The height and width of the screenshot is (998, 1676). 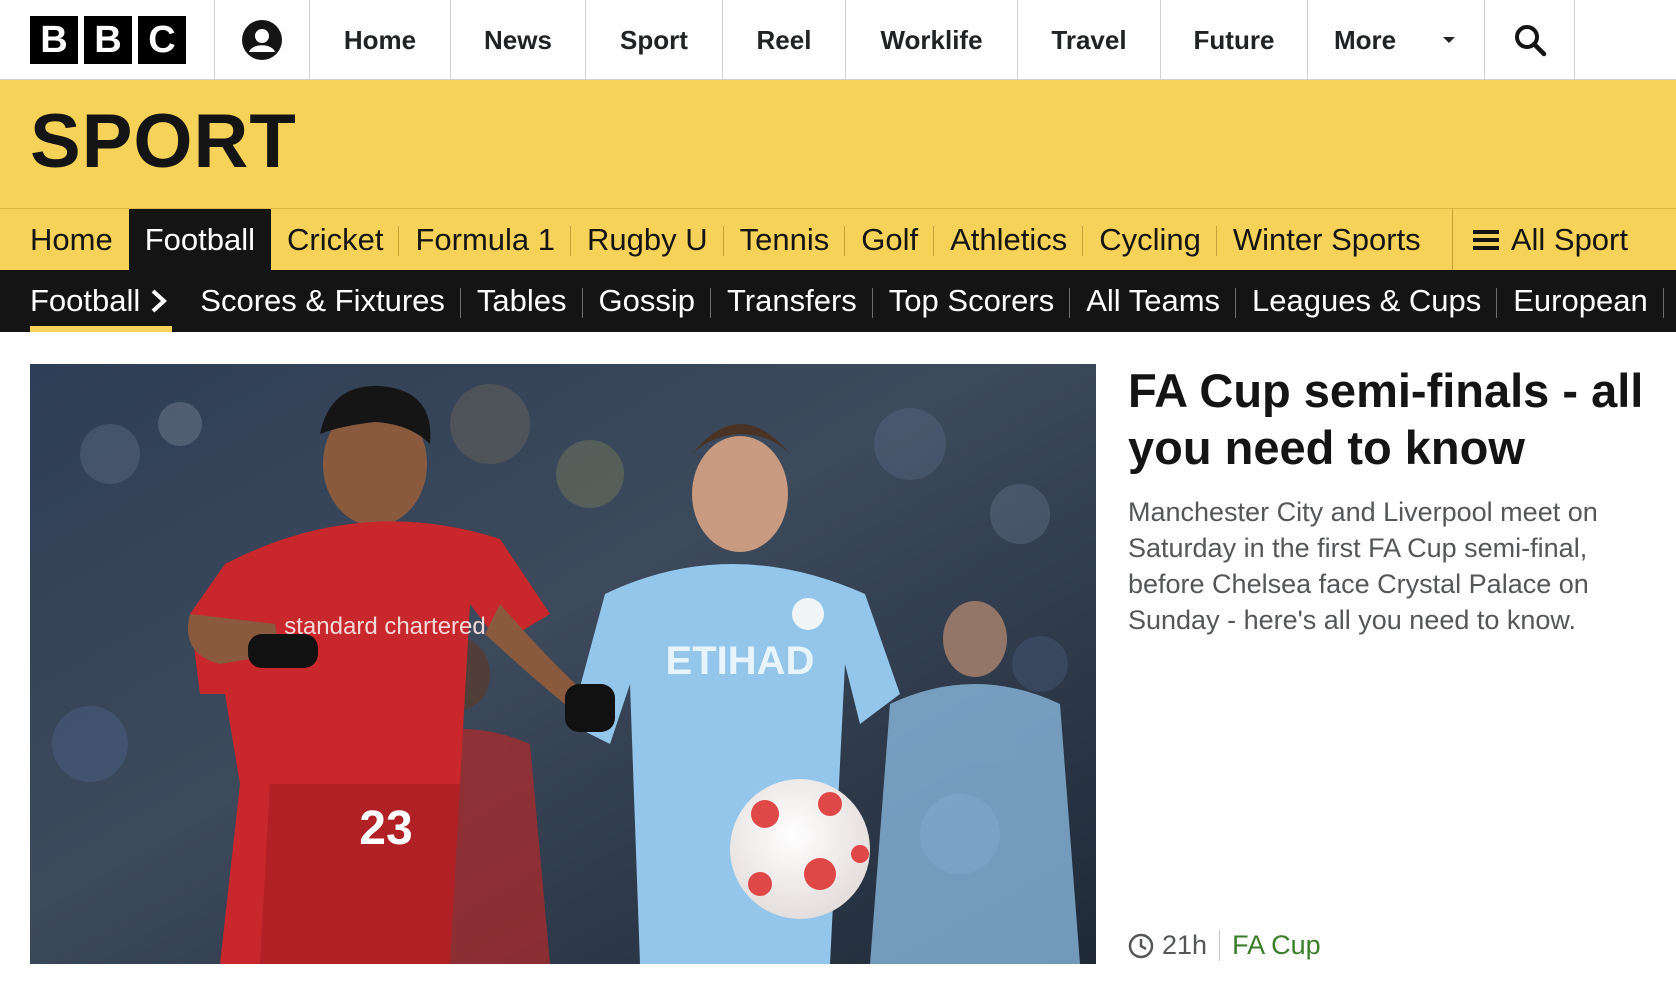 I want to click on hero-sponsor-blue: ETIHAD, so click(x=740, y=661).